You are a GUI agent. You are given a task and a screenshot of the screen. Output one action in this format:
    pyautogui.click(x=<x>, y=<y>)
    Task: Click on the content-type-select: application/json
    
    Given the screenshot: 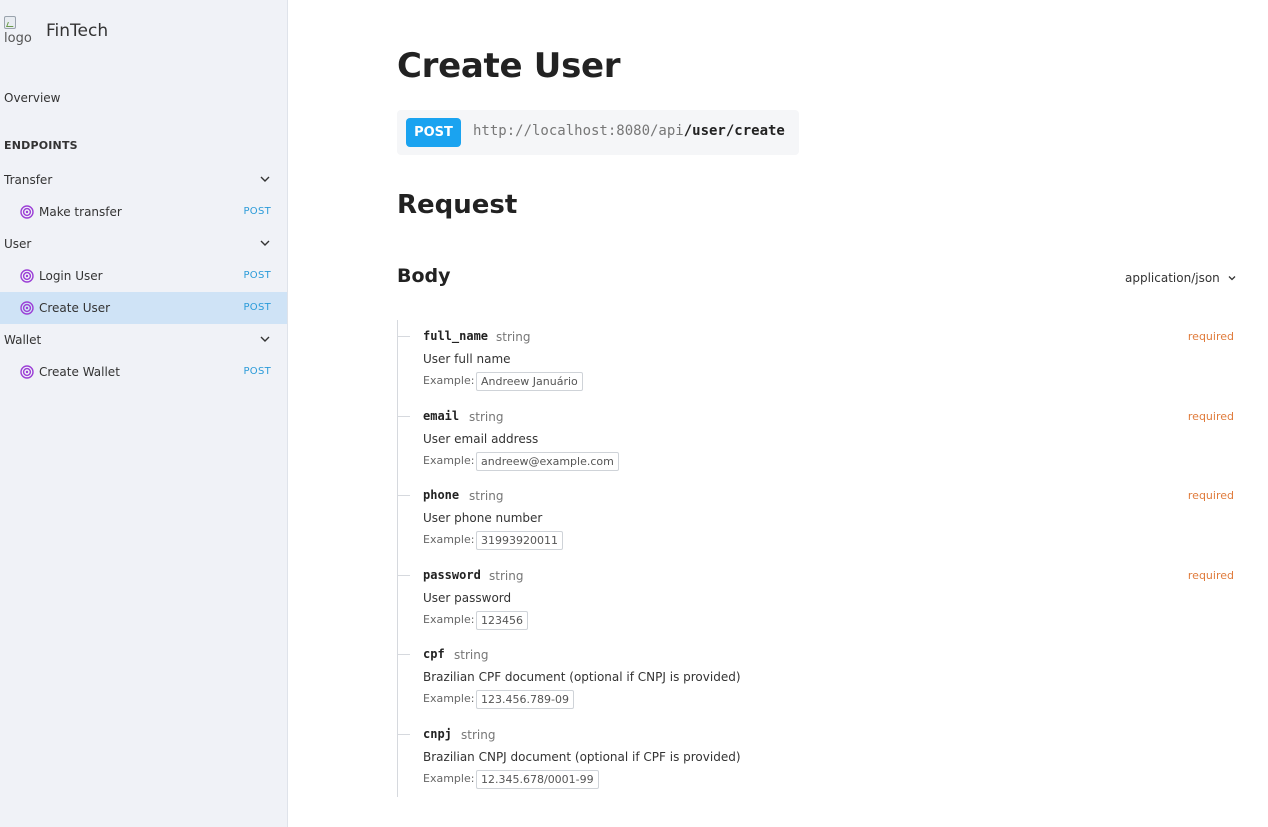 What is the action you would take?
    pyautogui.click(x=1181, y=278)
    